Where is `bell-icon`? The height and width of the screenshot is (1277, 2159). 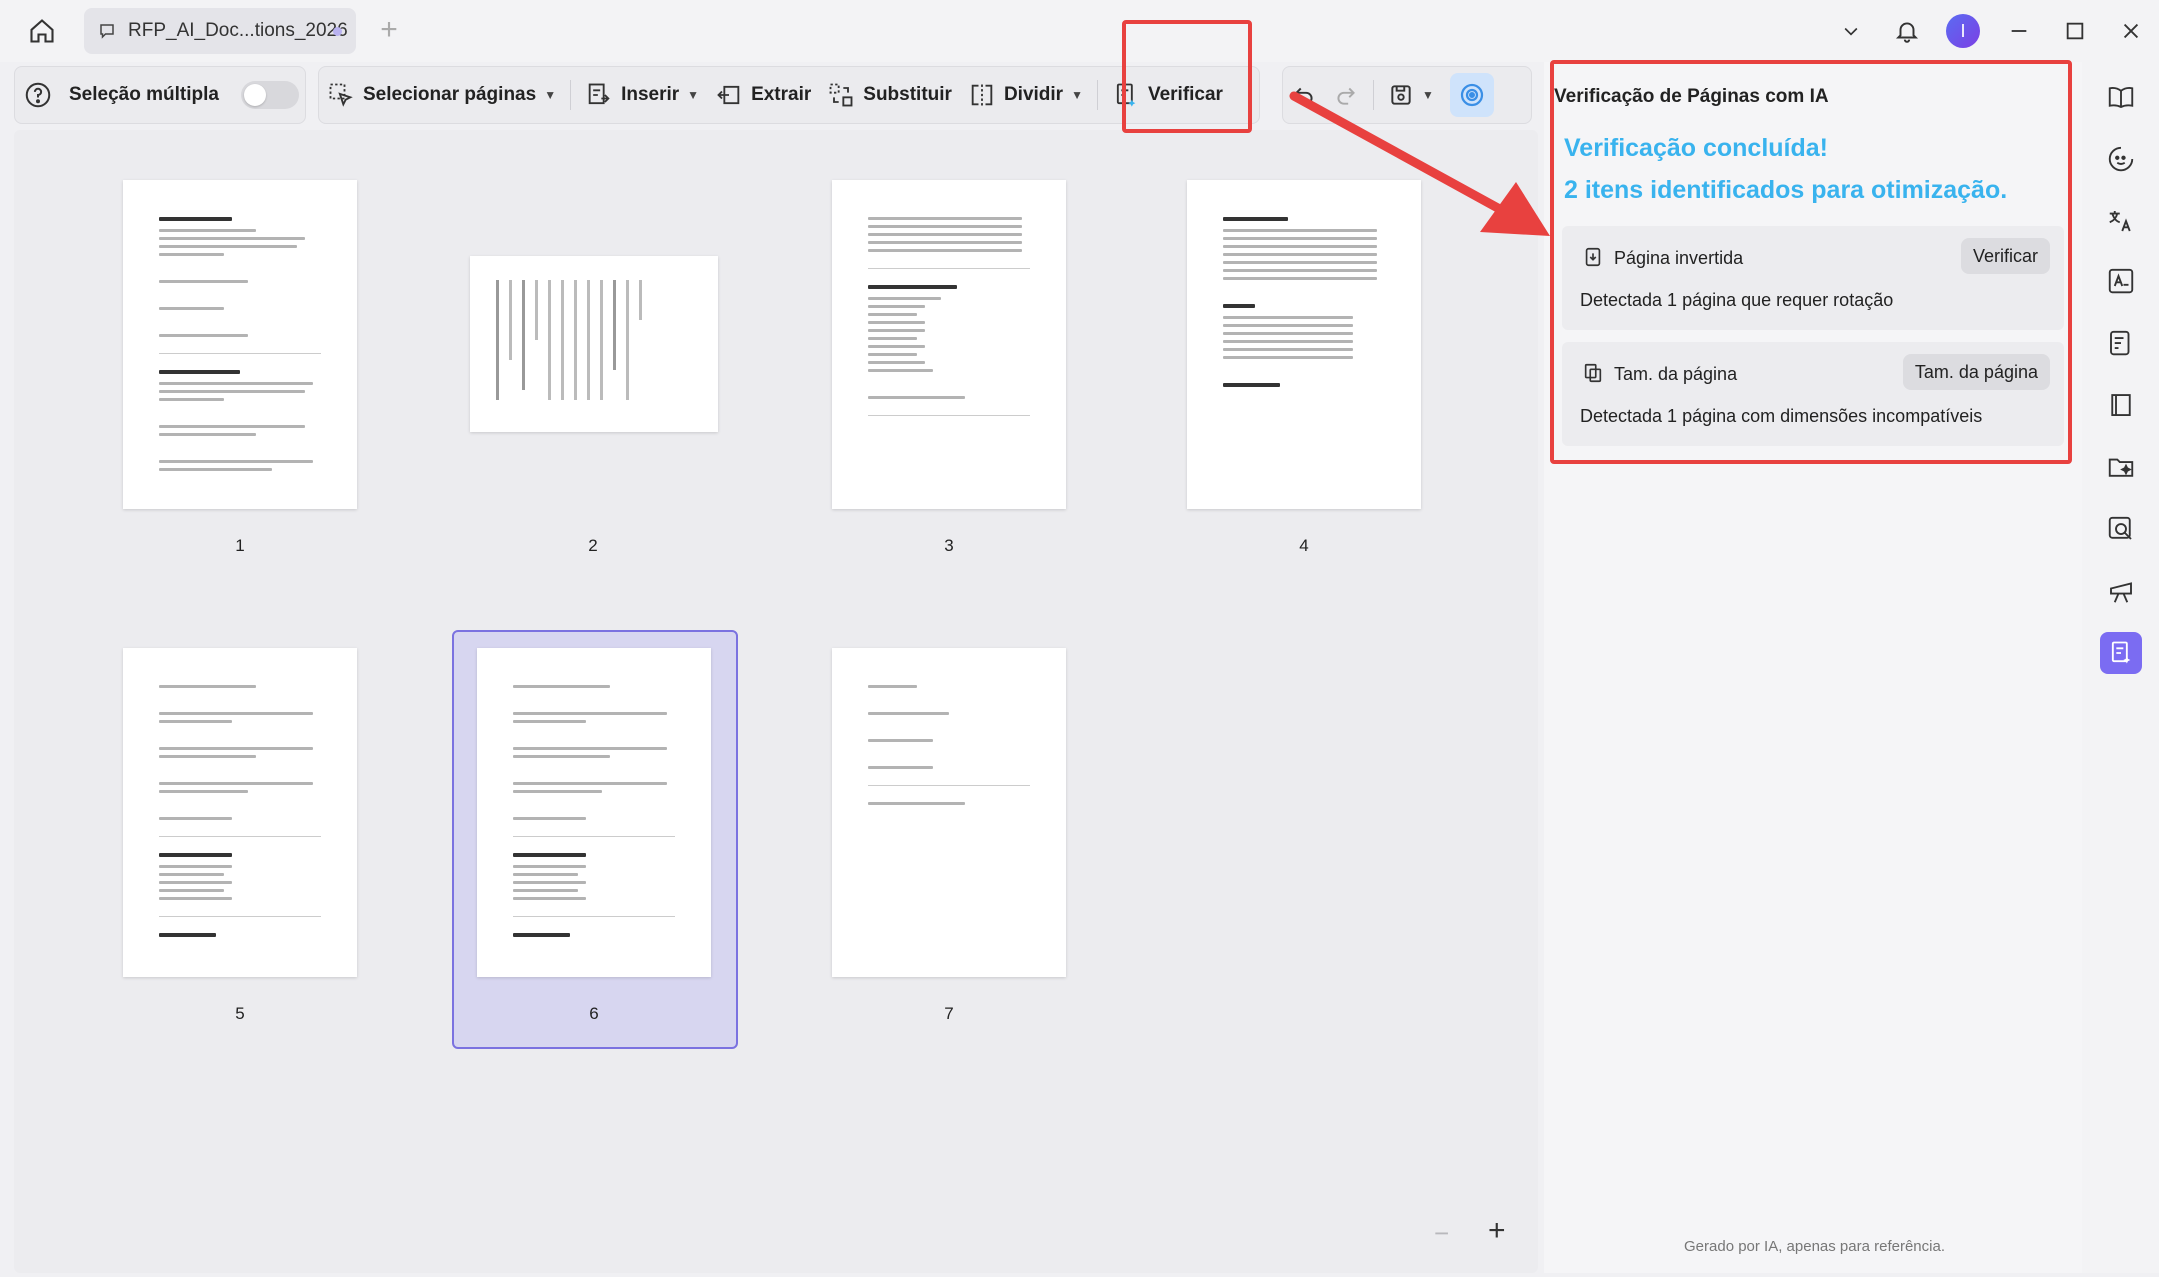 bell-icon is located at coordinates (1907, 31).